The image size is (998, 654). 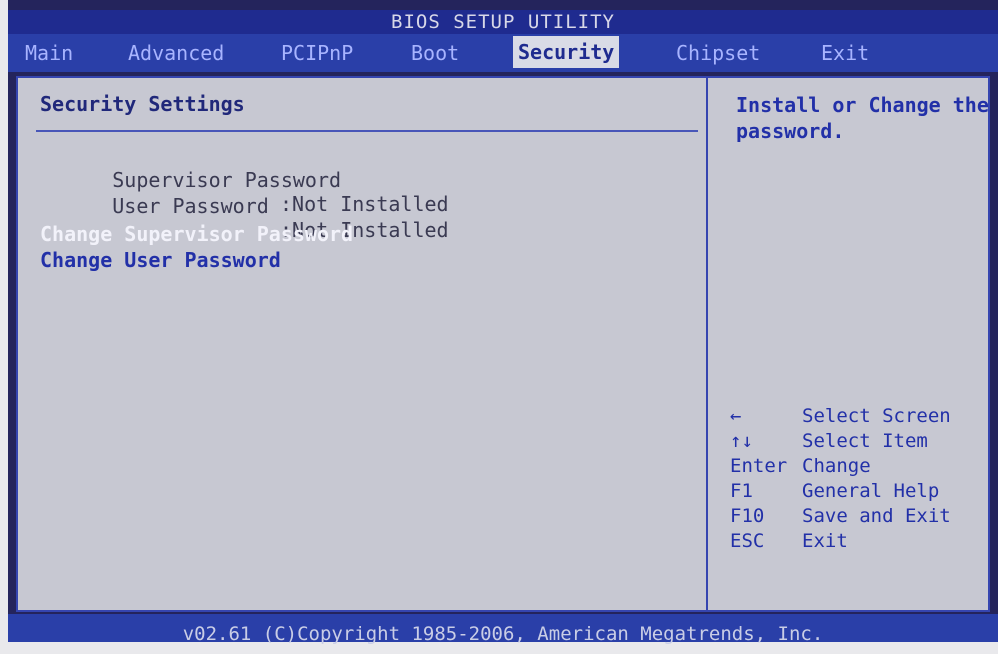 What do you see at coordinates (747, 516) in the screenshot?
I see `f10-key: F10` at bounding box center [747, 516].